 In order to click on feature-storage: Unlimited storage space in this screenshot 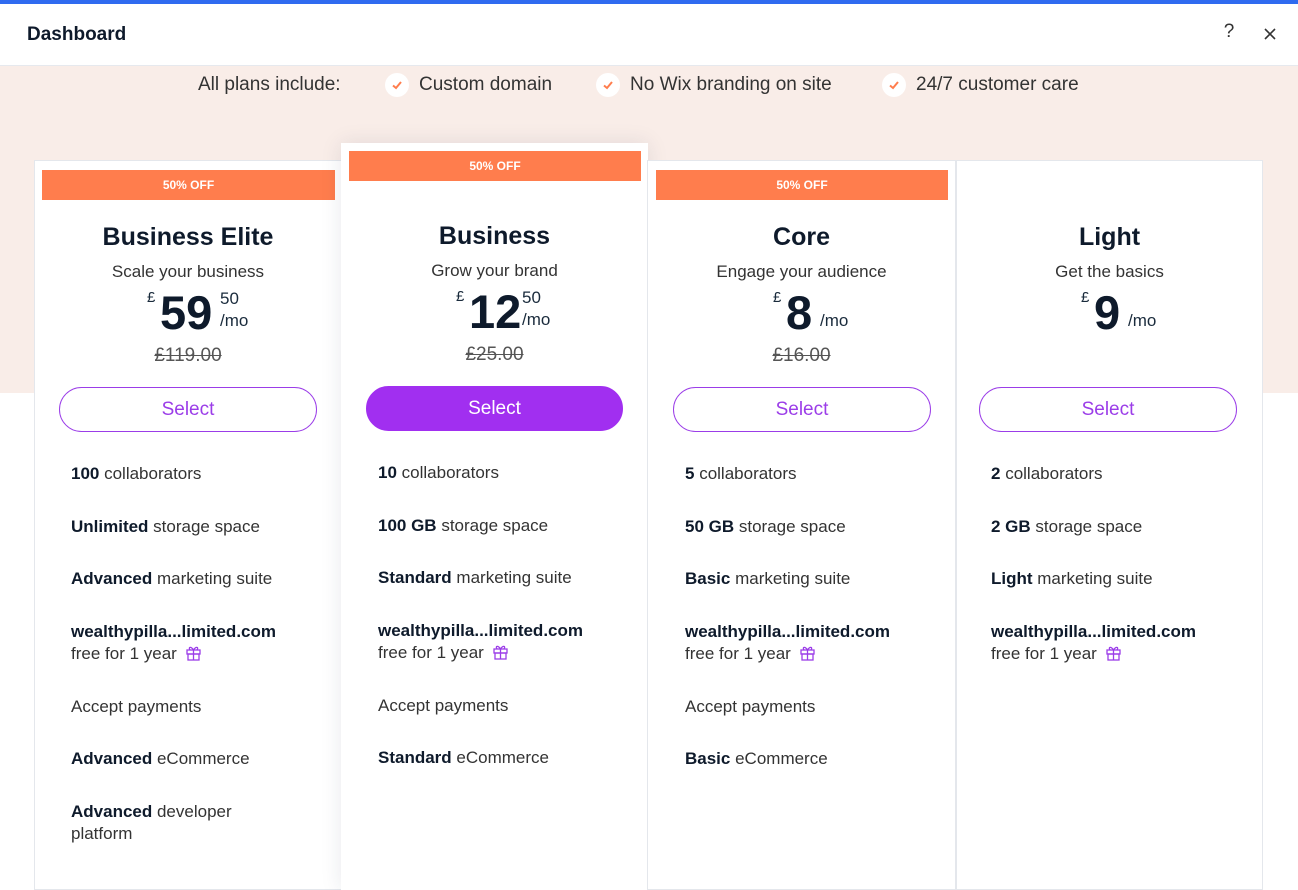, I will do `click(165, 526)`.